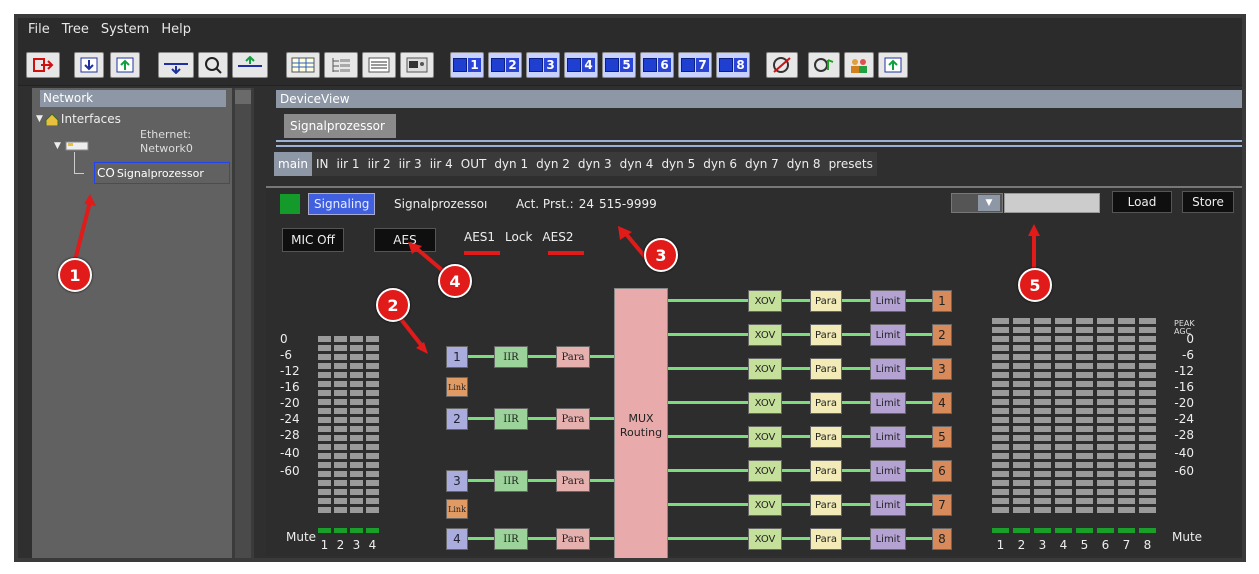 Image resolution: width=1259 pixels, height=574 pixels. I want to click on callout-2: 2, so click(393, 305).